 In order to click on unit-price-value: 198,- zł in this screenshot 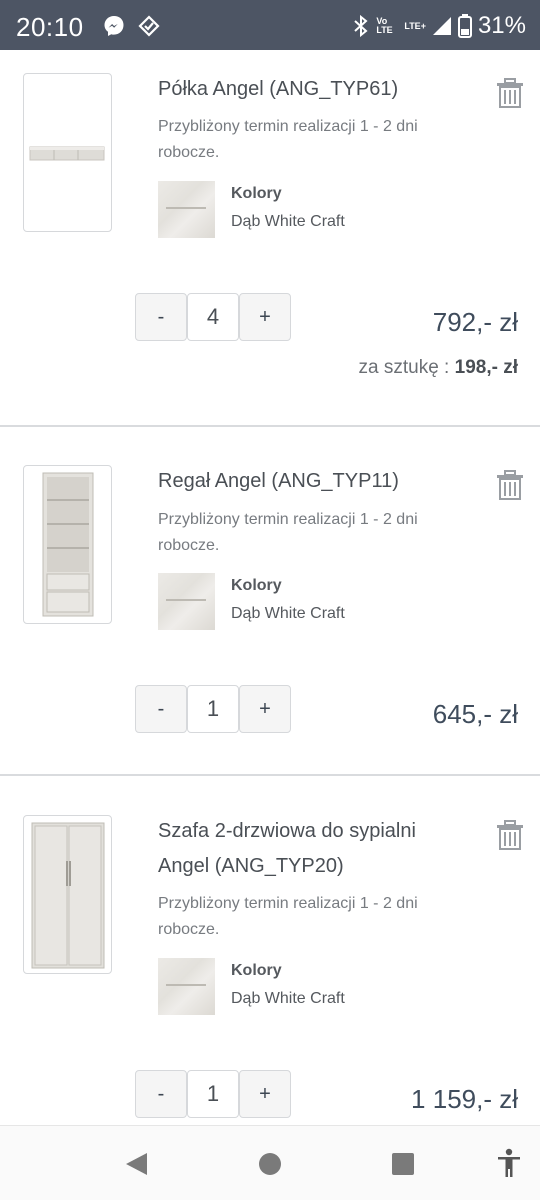, I will do `click(486, 367)`.